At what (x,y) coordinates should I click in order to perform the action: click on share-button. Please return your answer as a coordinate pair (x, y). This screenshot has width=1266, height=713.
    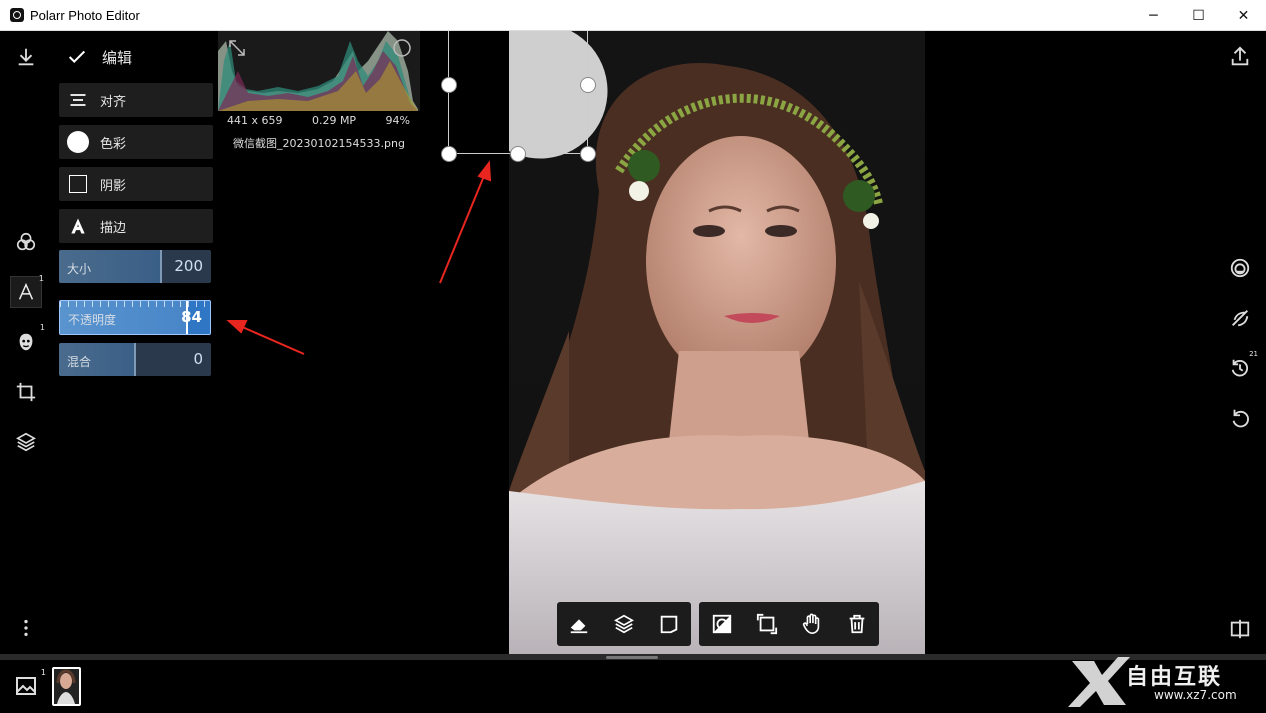
    Looking at the image, I should click on (1240, 57).